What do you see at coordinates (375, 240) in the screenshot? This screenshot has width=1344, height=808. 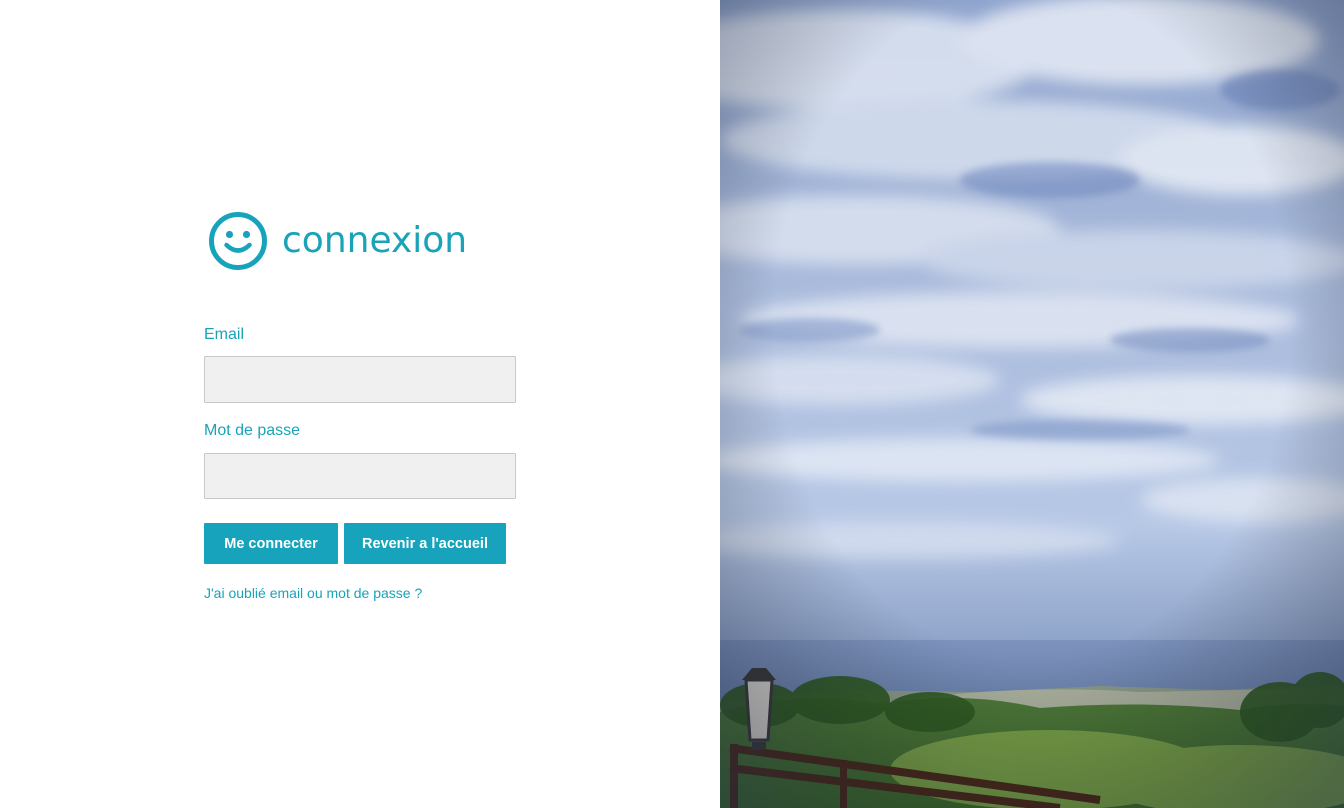 I see `page-title: connexion` at bounding box center [375, 240].